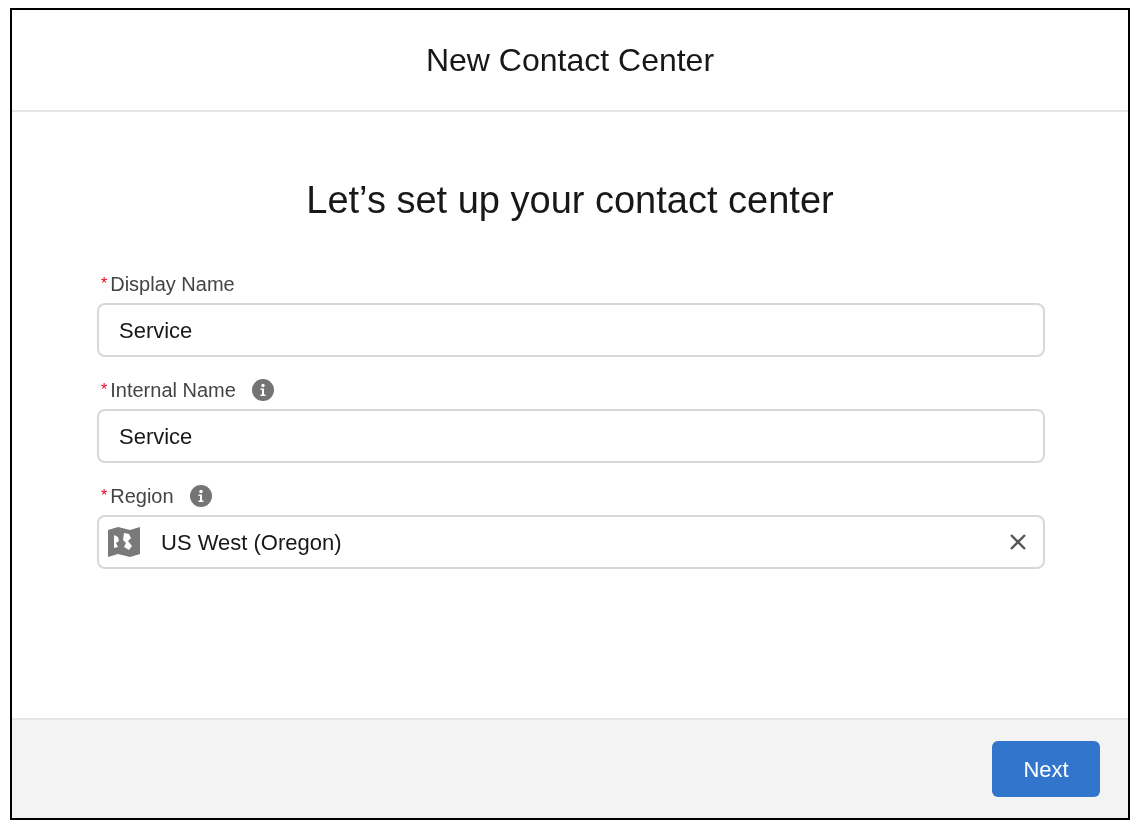  What do you see at coordinates (1018, 542) in the screenshot?
I see `clear-icon` at bounding box center [1018, 542].